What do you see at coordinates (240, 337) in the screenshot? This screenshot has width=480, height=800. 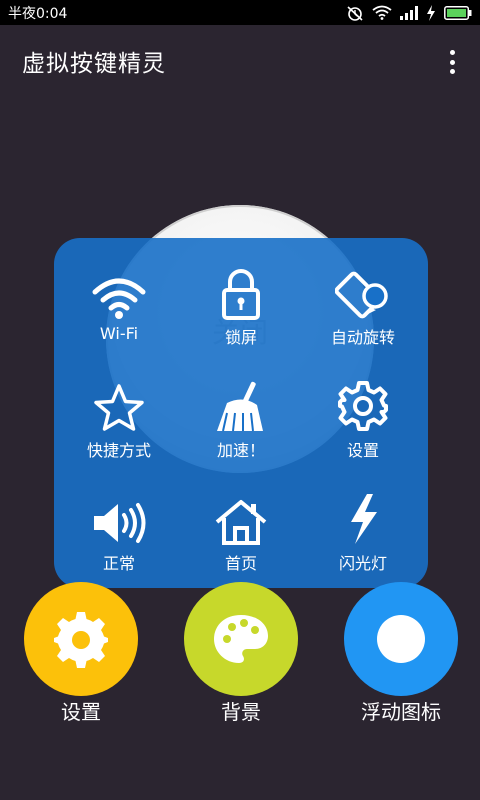 I see `panel-item-label: 锁屏` at bounding box center [240, 337].